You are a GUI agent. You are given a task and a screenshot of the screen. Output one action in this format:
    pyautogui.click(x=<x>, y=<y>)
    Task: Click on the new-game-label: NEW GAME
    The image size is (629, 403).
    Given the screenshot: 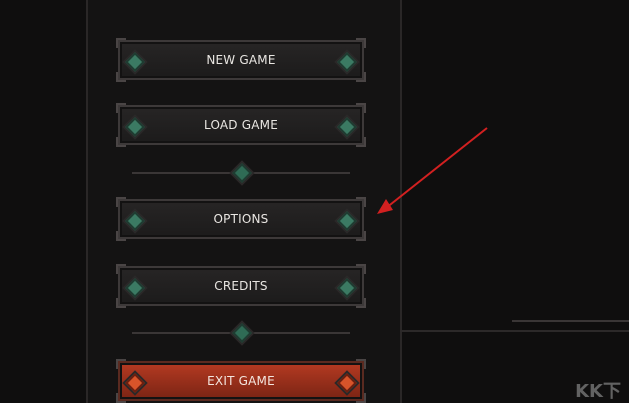 What is the action you would take?
    pyautogui.click(x=241, y=60)
    